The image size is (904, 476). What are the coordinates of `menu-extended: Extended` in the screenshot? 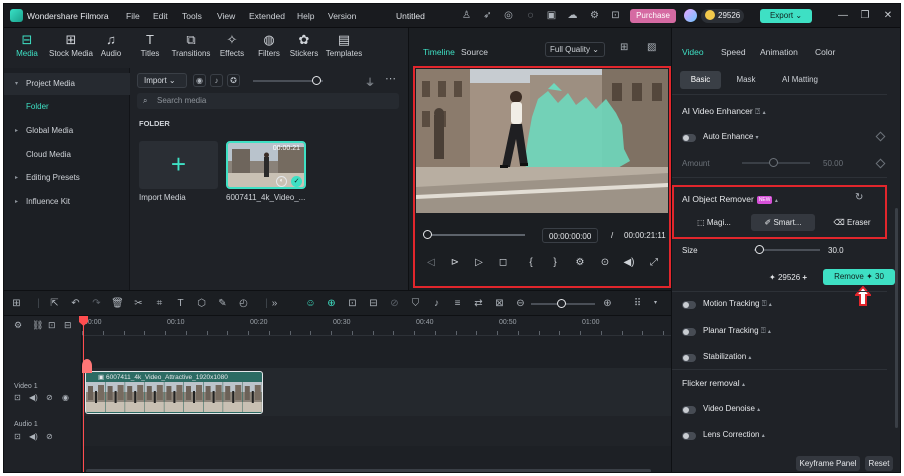 It's located at (267, 16).